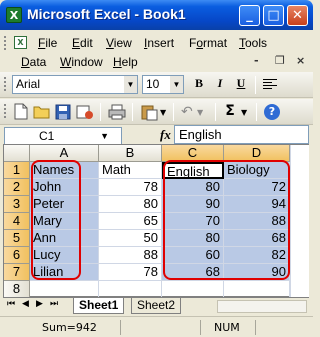  What do you see at coordinates (253, 43) in the screenshot?
I see `menu-tools: Tools` at bounding box center [253, 43].